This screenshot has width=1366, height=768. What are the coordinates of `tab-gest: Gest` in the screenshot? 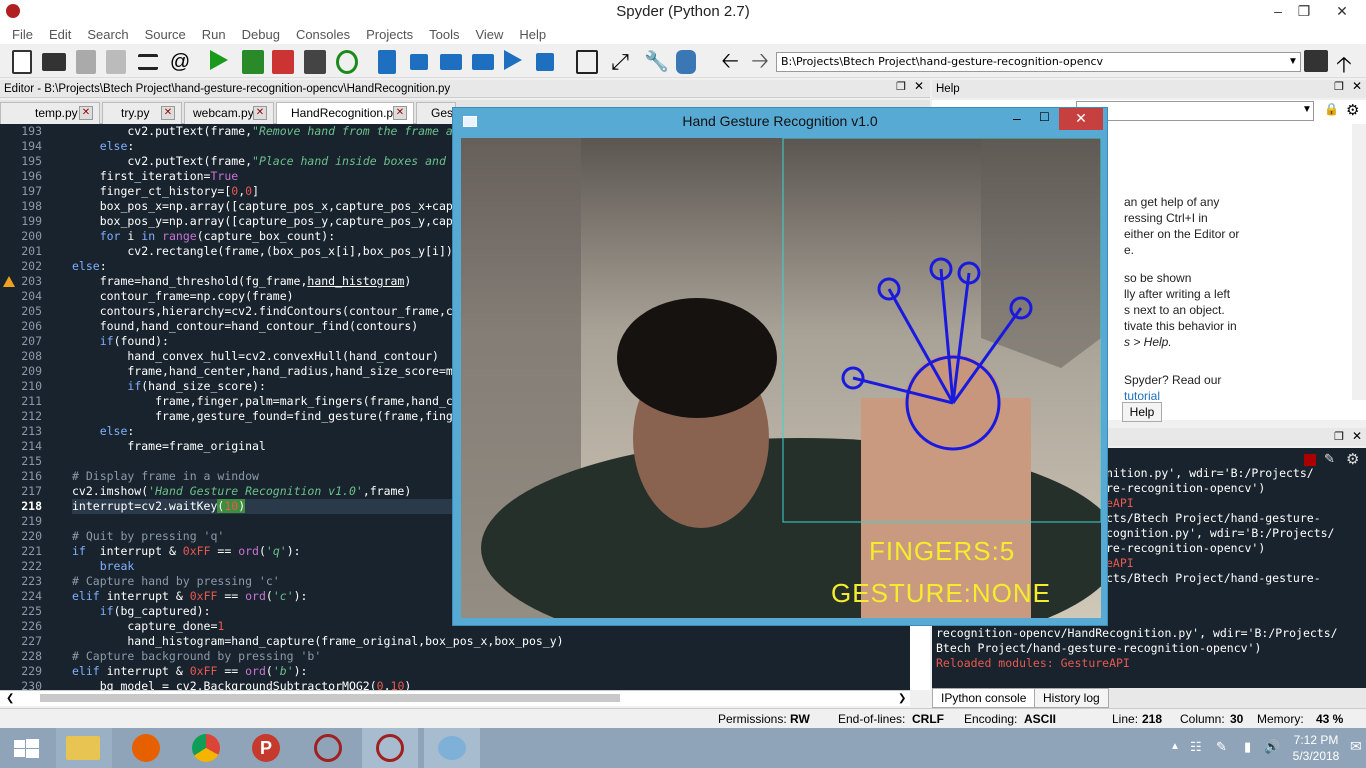 It's located at (436, 113).